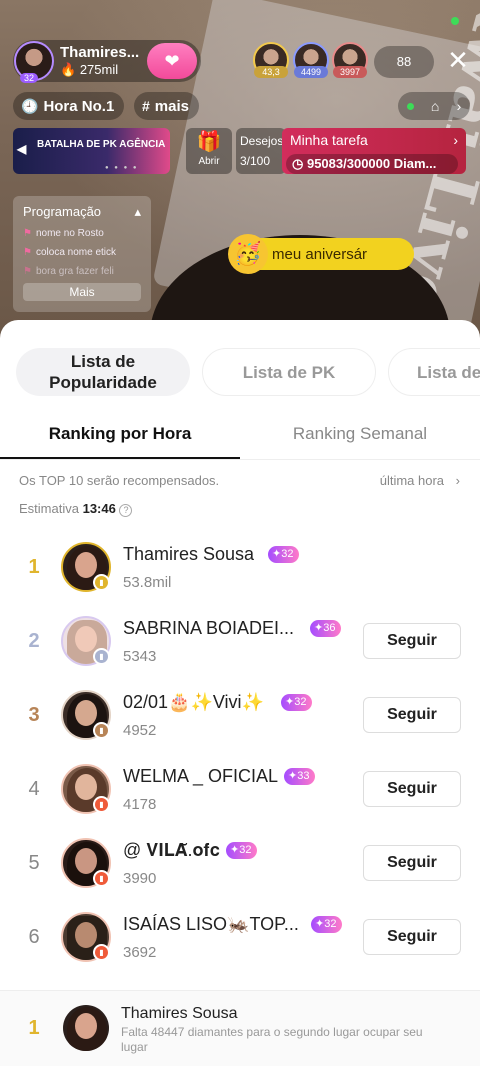 This screenshot has height=1066, width=480. I want to click on ranking-row: 5 ▮ @ 𝐕𝐈𝐋𝐀̆.𝐨𝐟𝐜 ✦32 3990 Seguir, so click(240, 875).